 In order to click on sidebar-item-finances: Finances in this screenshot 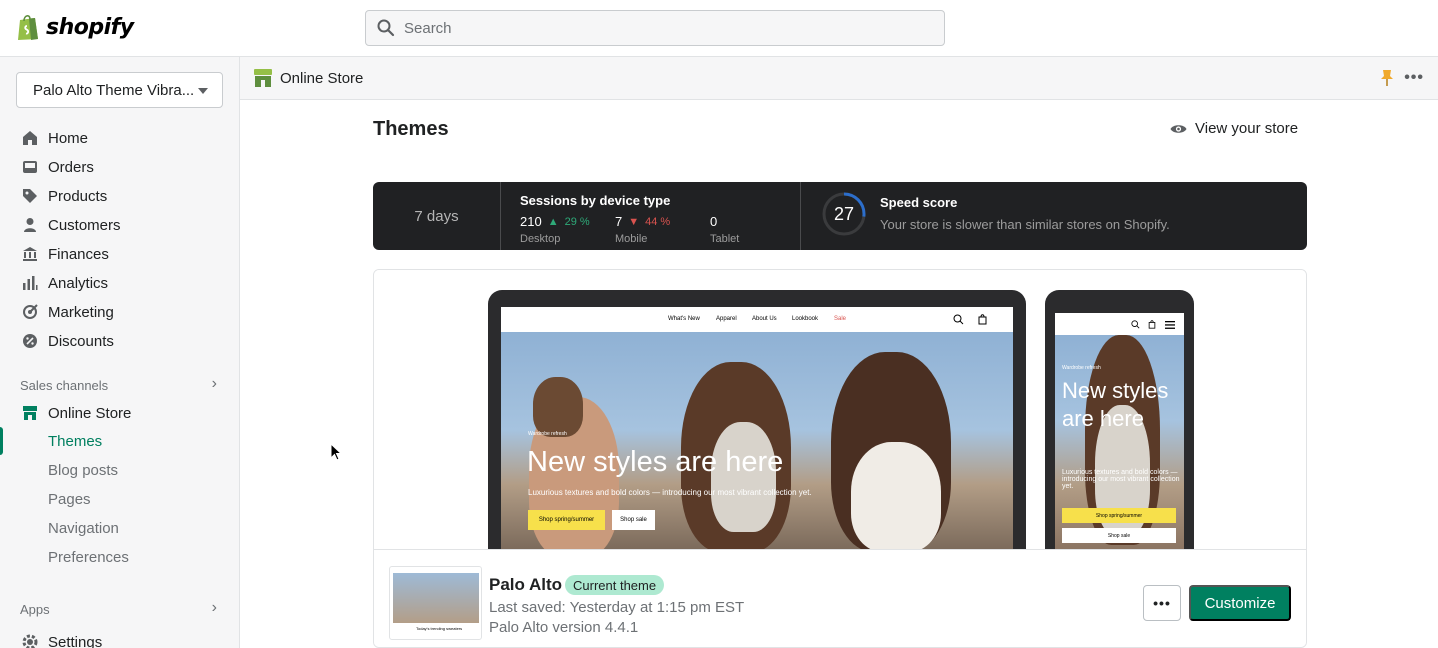, I will do `click(120, 254)`.